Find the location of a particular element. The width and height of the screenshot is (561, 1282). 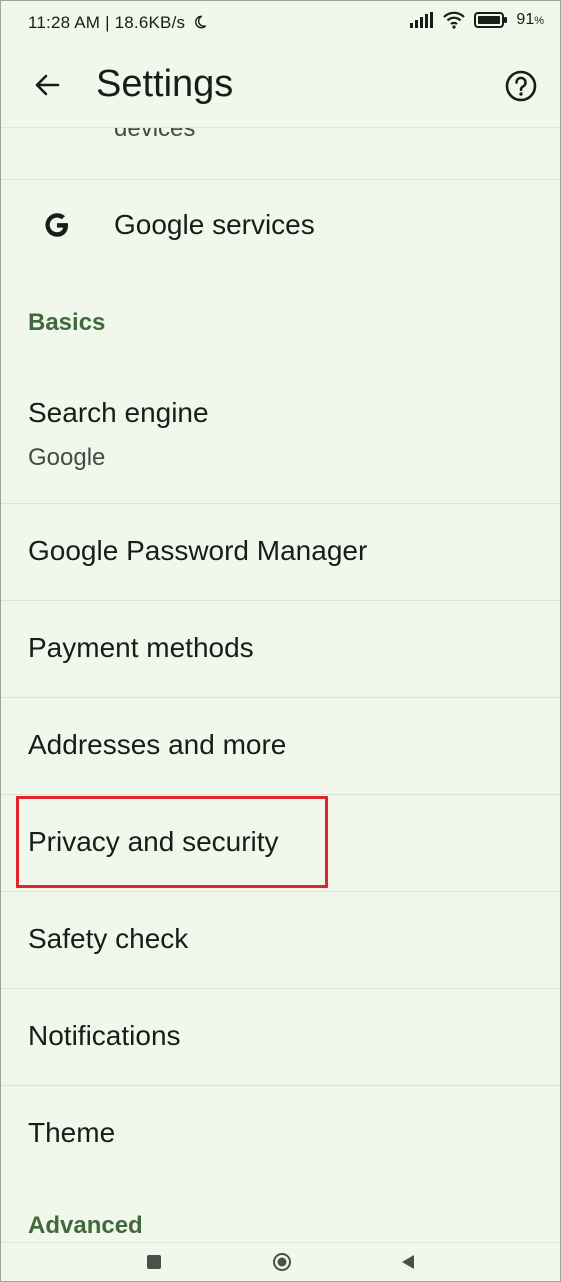

home-icon is located at coordinates (282, 1262).